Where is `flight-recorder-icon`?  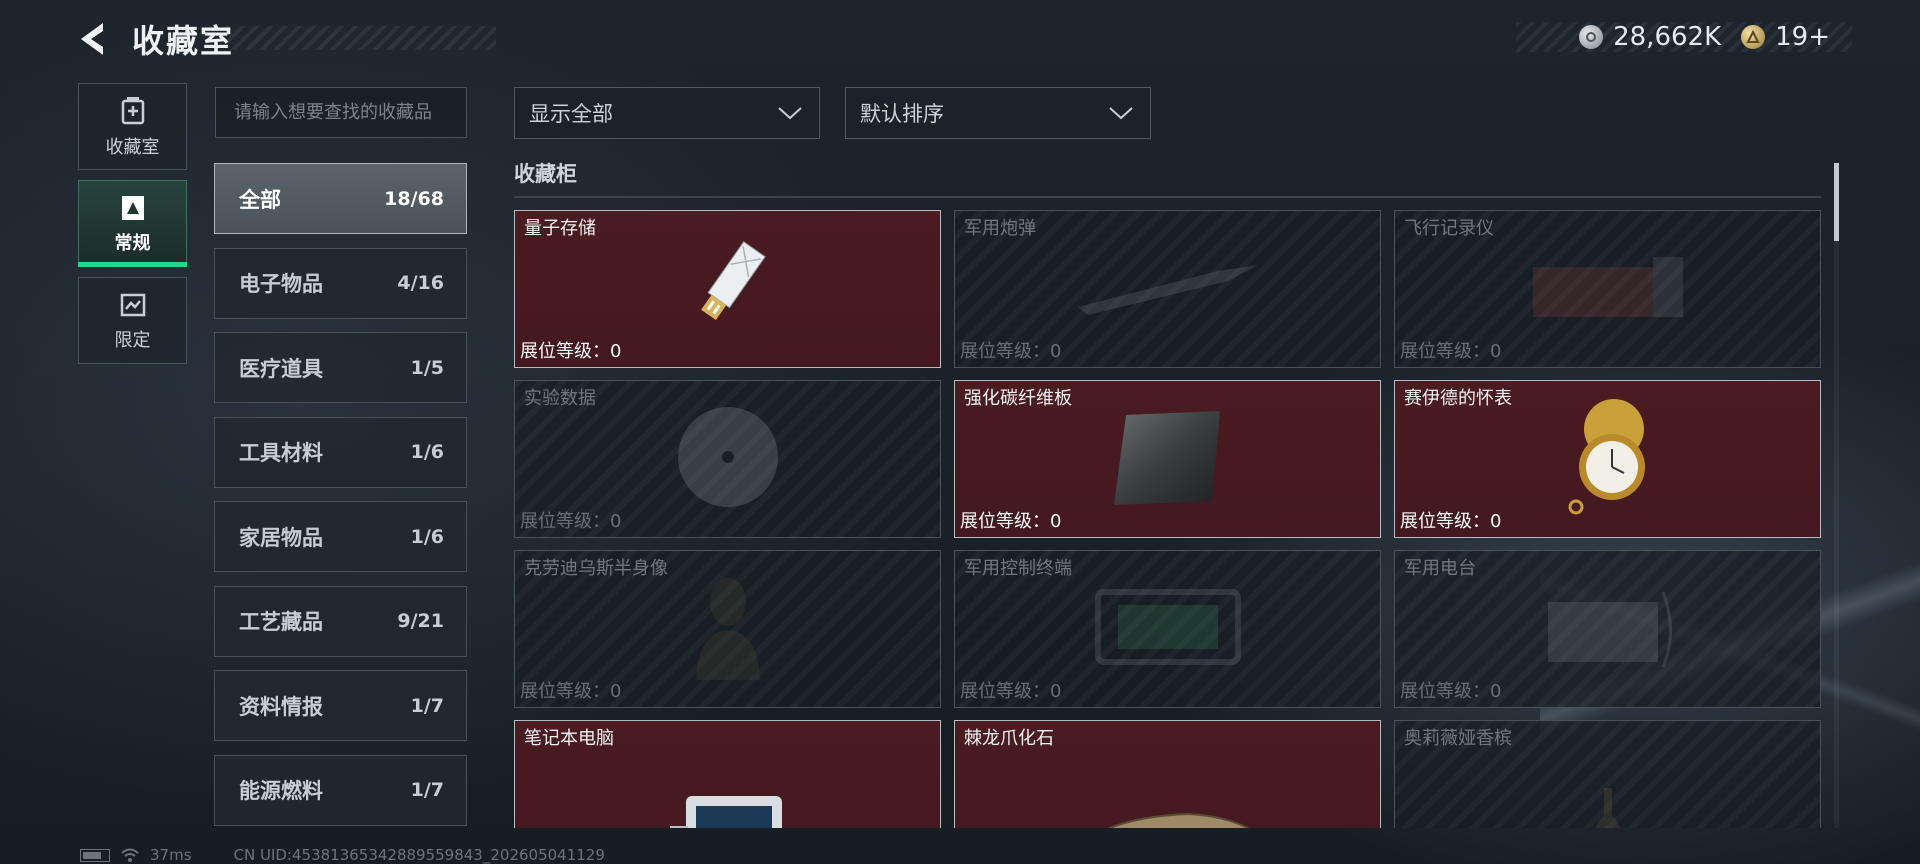 flight-recorder-icon is located at coordinates (1608, 289).